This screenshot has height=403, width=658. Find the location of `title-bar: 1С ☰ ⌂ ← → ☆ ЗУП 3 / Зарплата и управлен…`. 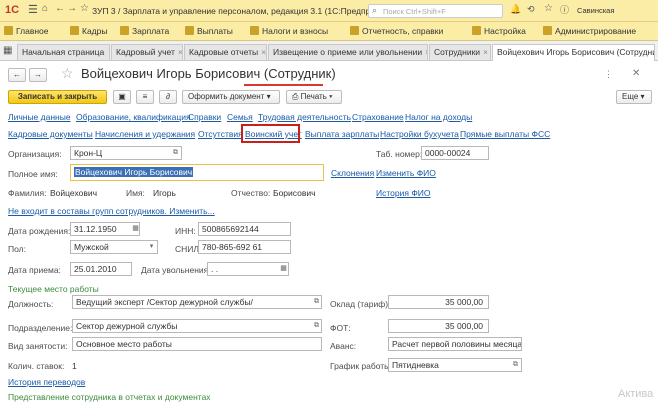

title-bar: 1С ☰ ⌂ ← → ☆ ЗУП 3 / Зарплата и управлен… is located at coordinates (329, 11).